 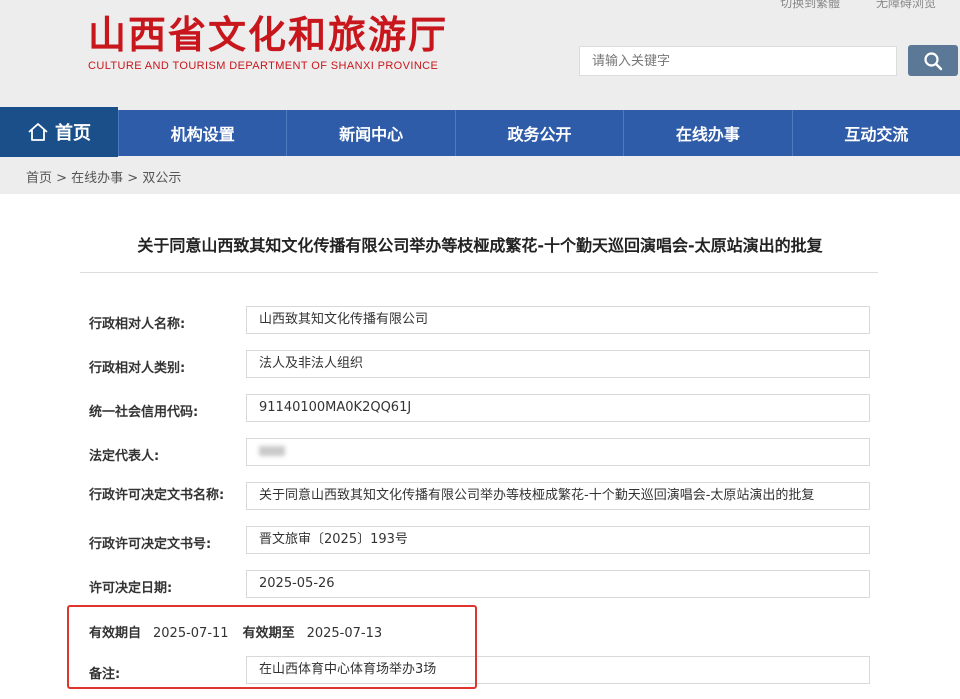 I want to click on field-label: 许可决定日期:, so click(x=131, y=588).